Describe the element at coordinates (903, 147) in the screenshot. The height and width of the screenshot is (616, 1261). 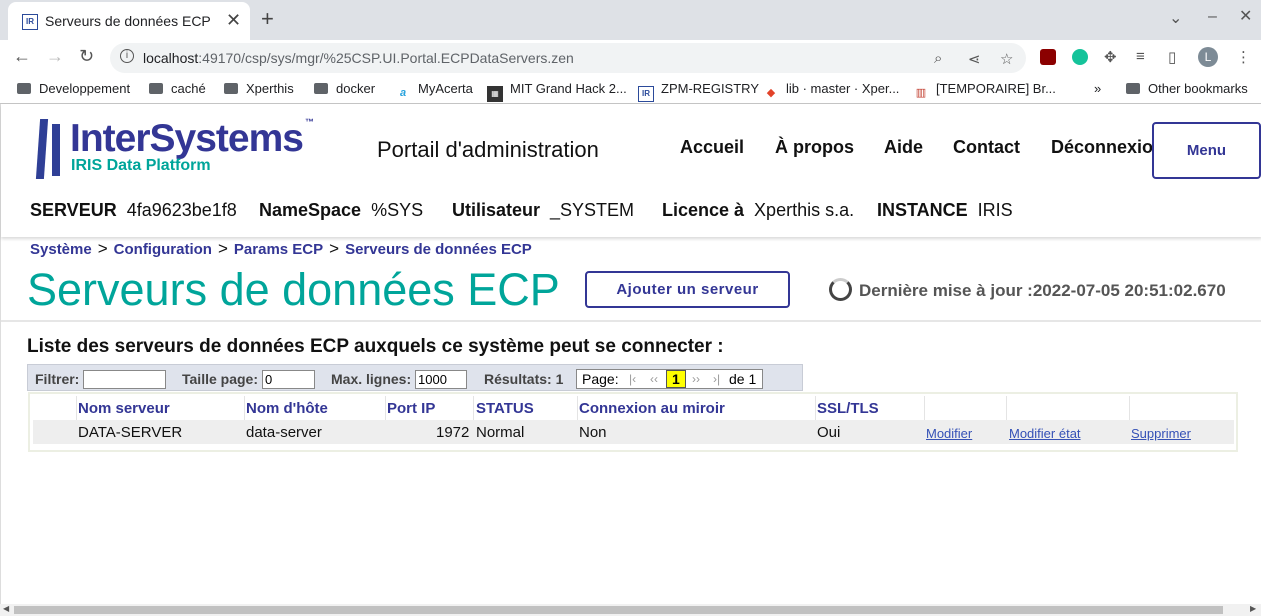
I see `nav-help: Aide` at that location.